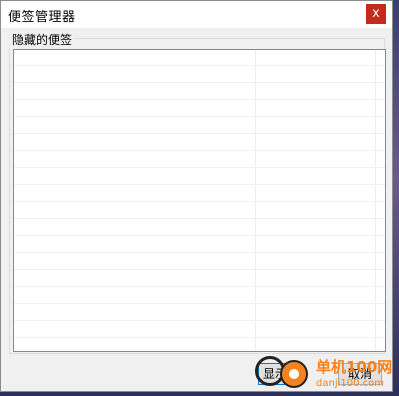  What do you see at coordinates (350, 383) in the screenshot?
I see `watermark-url: danji100.com` at bounding box center [350, 383].